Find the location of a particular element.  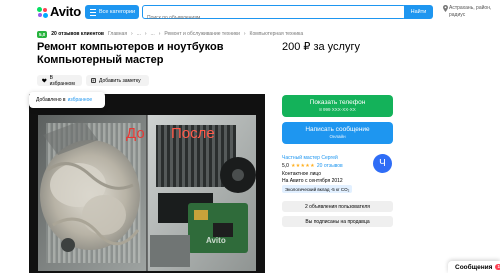

add-note-button: Добавить заметку is located at coordinates (117, 80).